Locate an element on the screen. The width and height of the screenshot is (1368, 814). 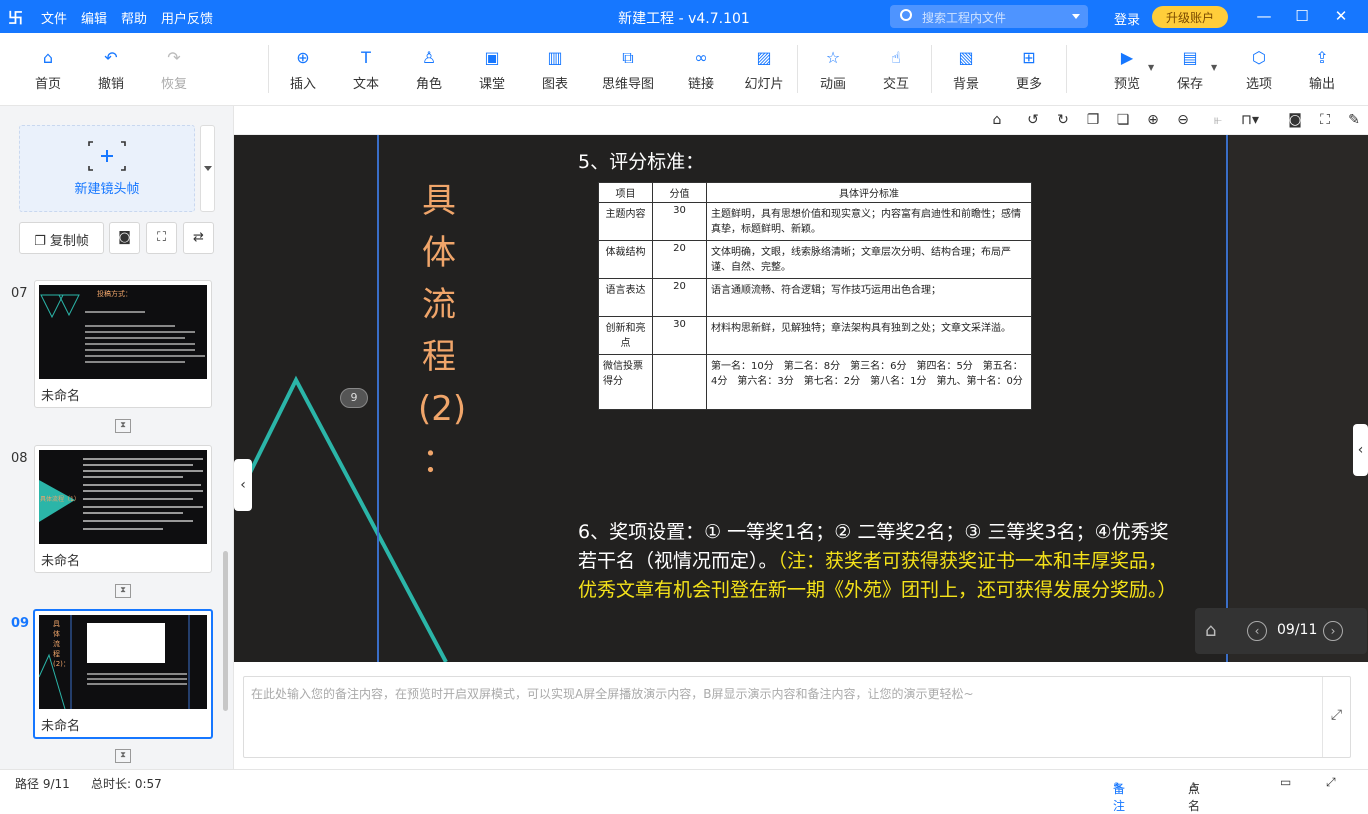
sidebar-scrollbar is located at coordinates (225, 631).